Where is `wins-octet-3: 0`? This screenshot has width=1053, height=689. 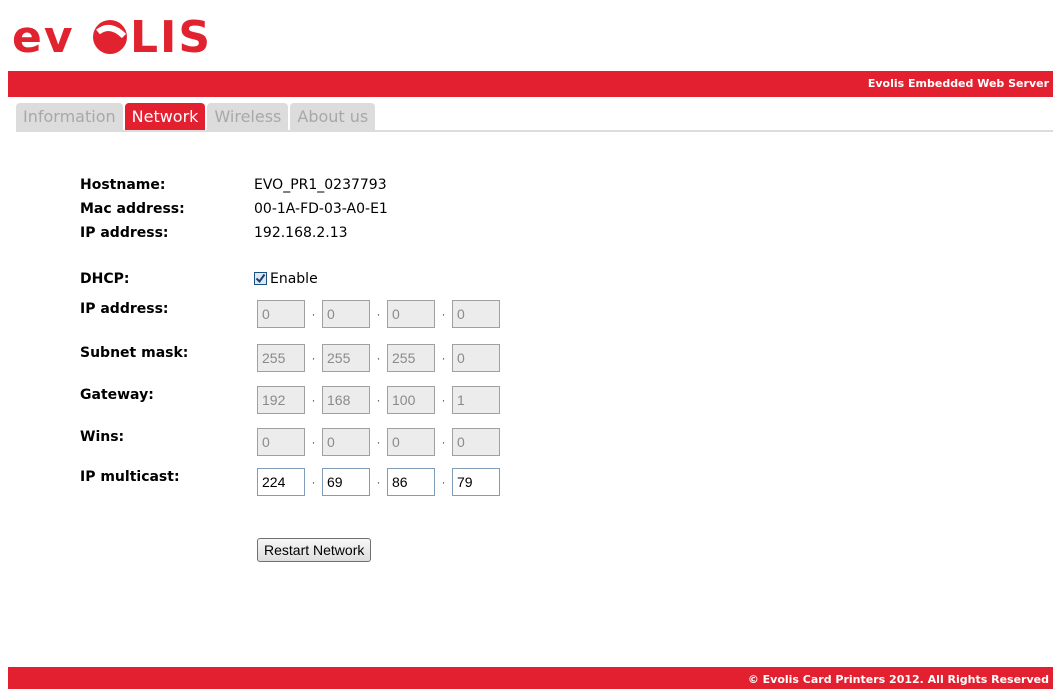 wins-octet-3: 0 is located at coordinates (411, 442).